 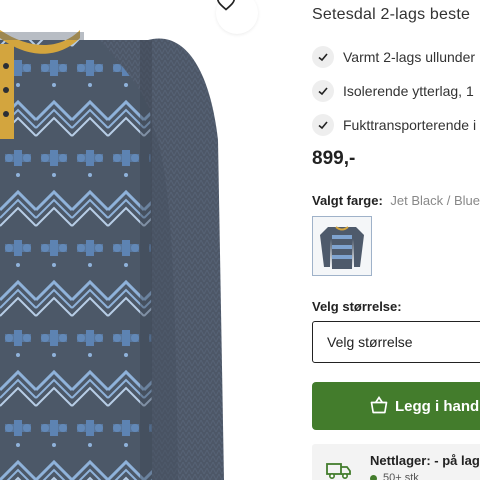 What do you see at coordinates (373, 477) in the screenshot?
I see `stock-indicator` at bounding box center [373, 477].